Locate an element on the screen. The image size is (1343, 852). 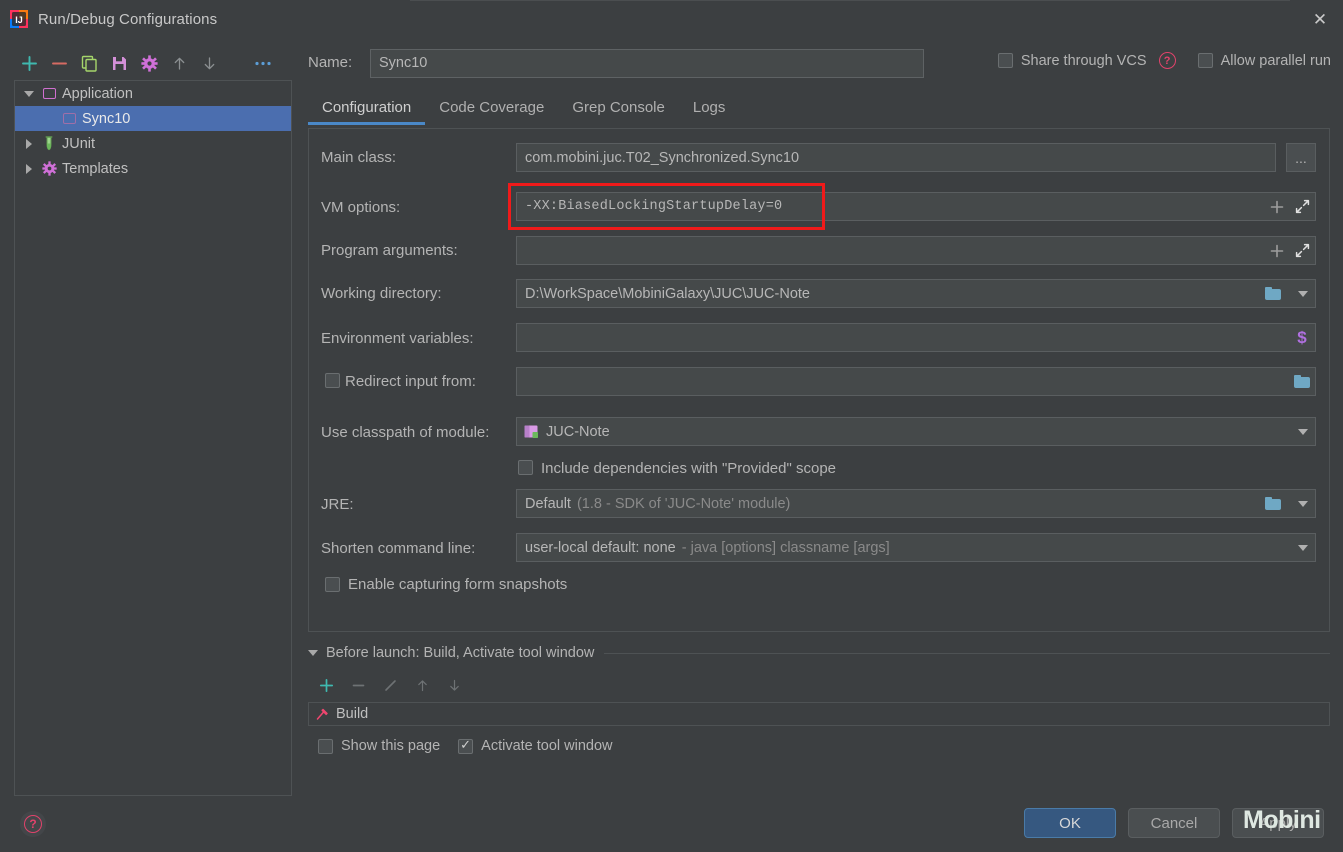
name-label: Name: is located at coordinates (330, 62).